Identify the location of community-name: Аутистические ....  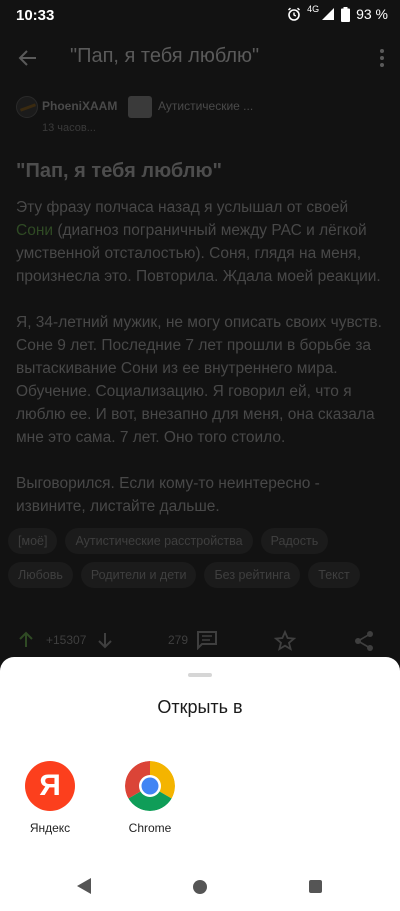
(205, 106).